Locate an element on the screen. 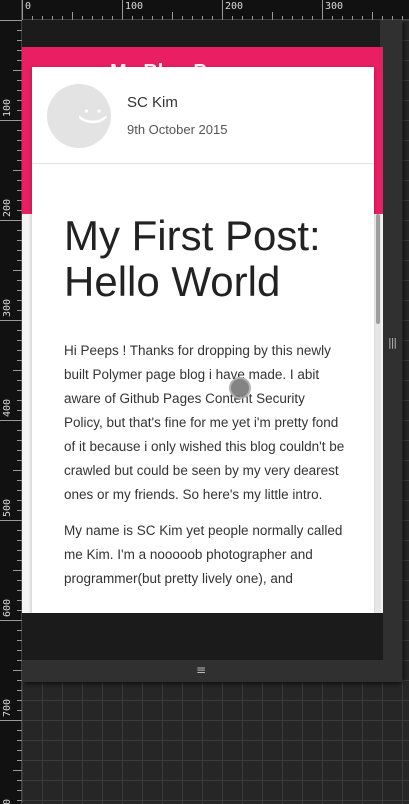  device-side-resize-bar is located at coordinates (391, 351).